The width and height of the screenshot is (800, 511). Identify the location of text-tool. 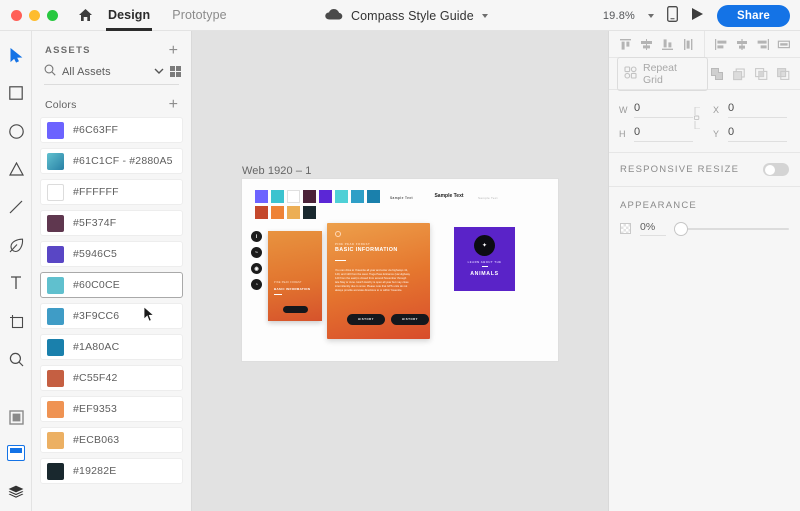
(16, 283).